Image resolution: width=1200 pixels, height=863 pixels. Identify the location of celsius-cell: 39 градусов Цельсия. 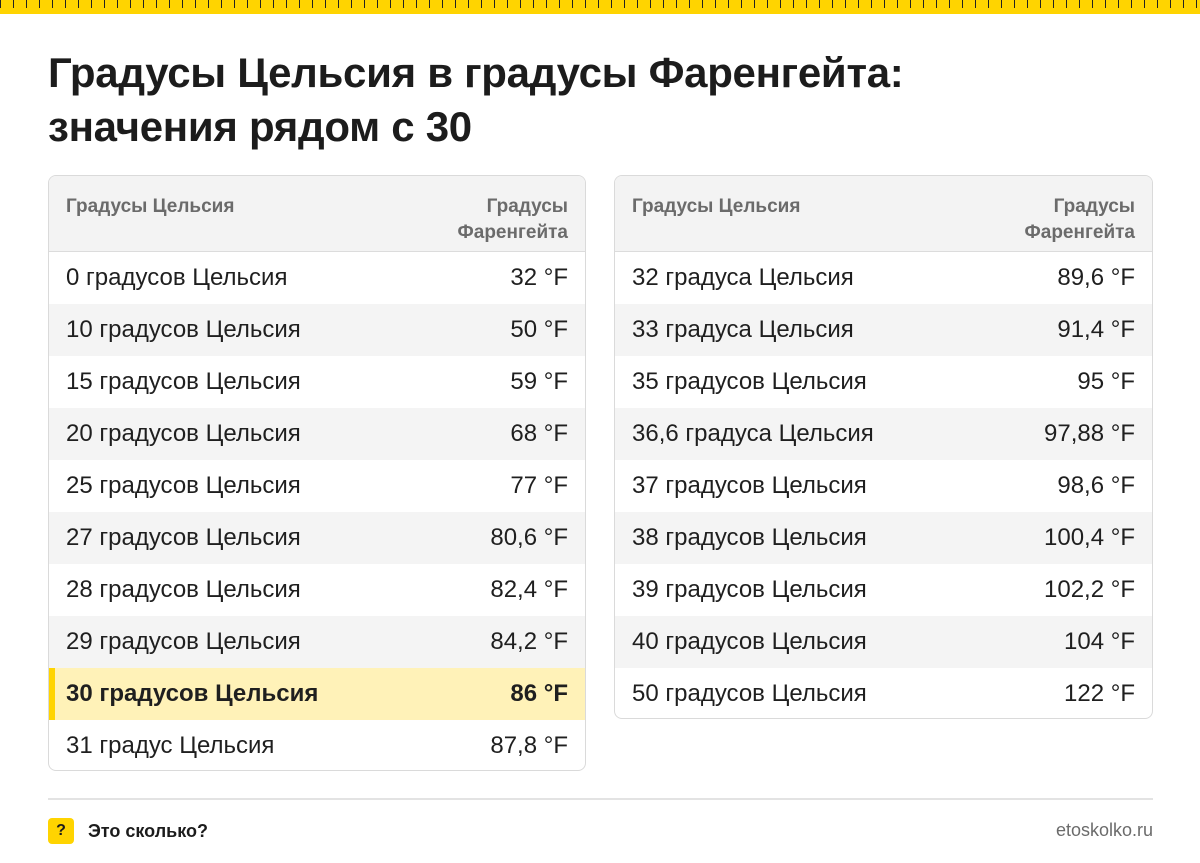
(749, 589).